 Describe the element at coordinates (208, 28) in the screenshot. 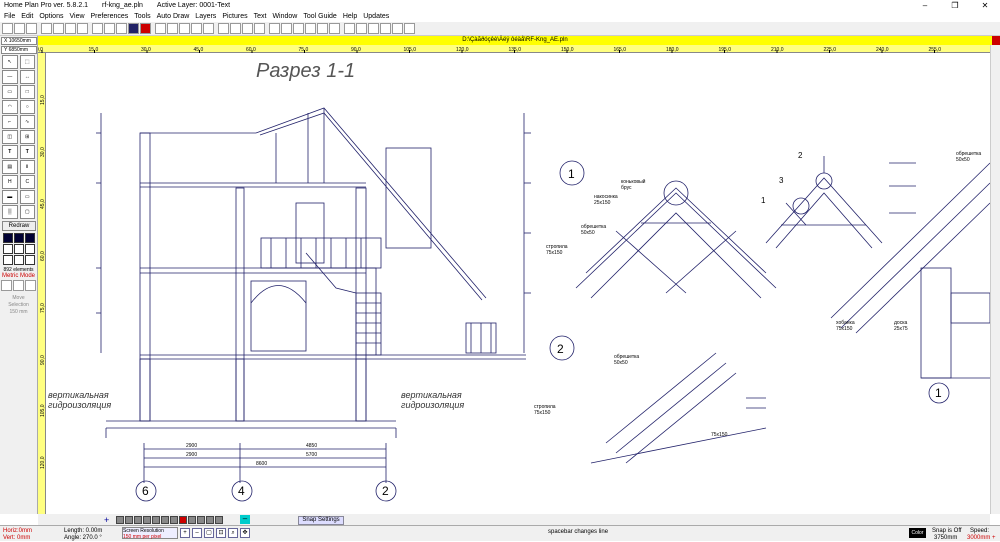

I see `flip-icon` at that location.